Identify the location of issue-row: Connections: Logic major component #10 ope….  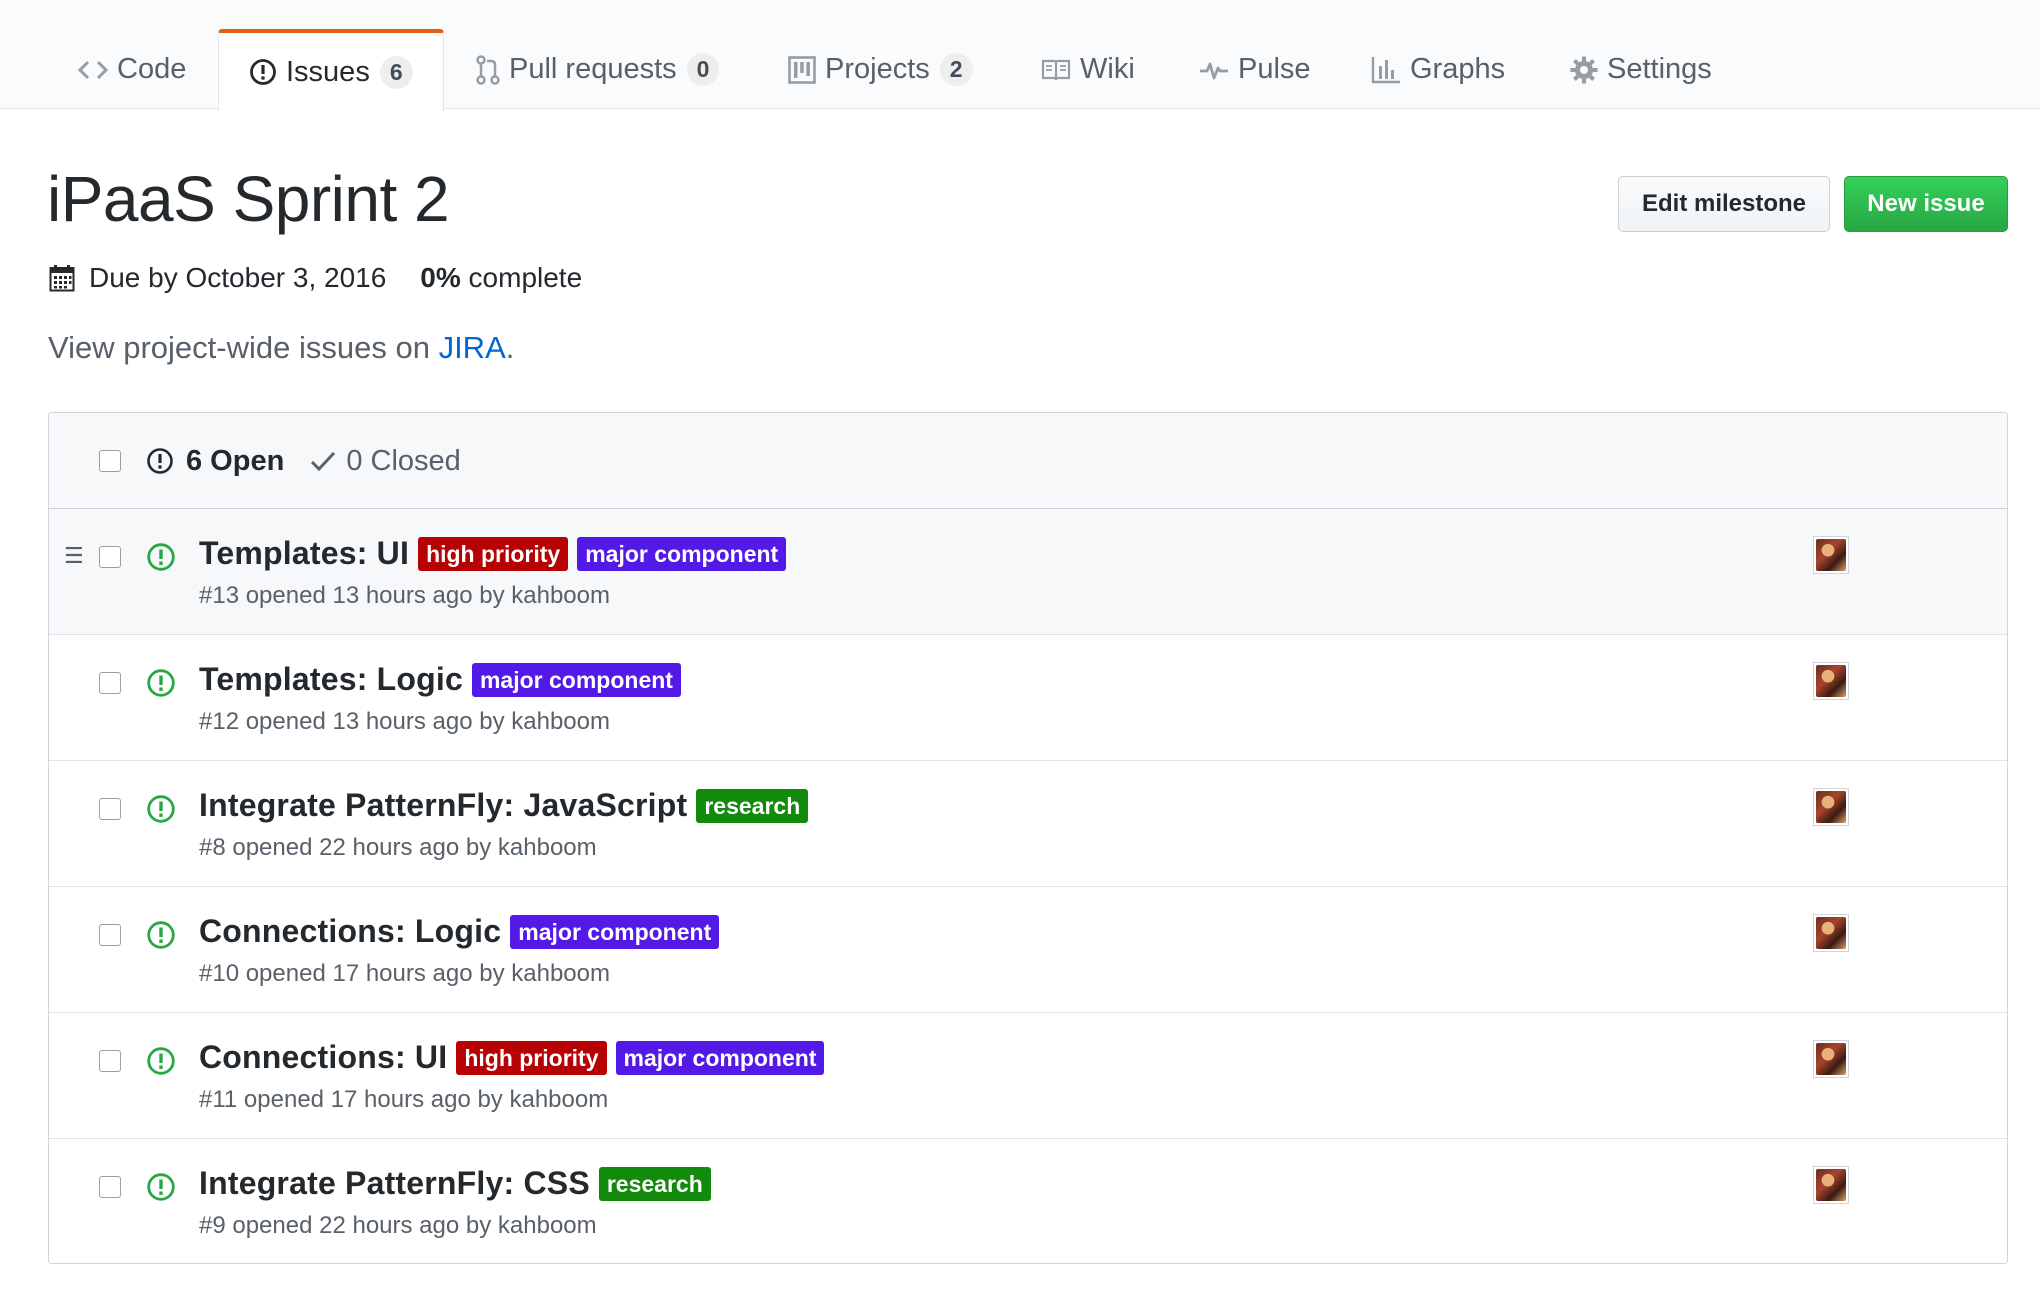
(1028, 950).